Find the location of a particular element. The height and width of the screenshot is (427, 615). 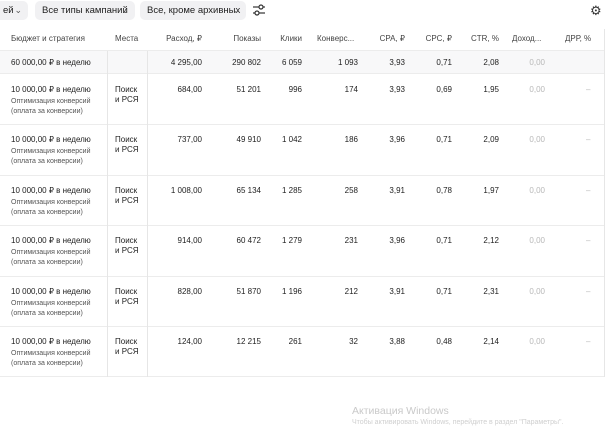

row-clicks: 1 196 is located at coordinates (291, 291).